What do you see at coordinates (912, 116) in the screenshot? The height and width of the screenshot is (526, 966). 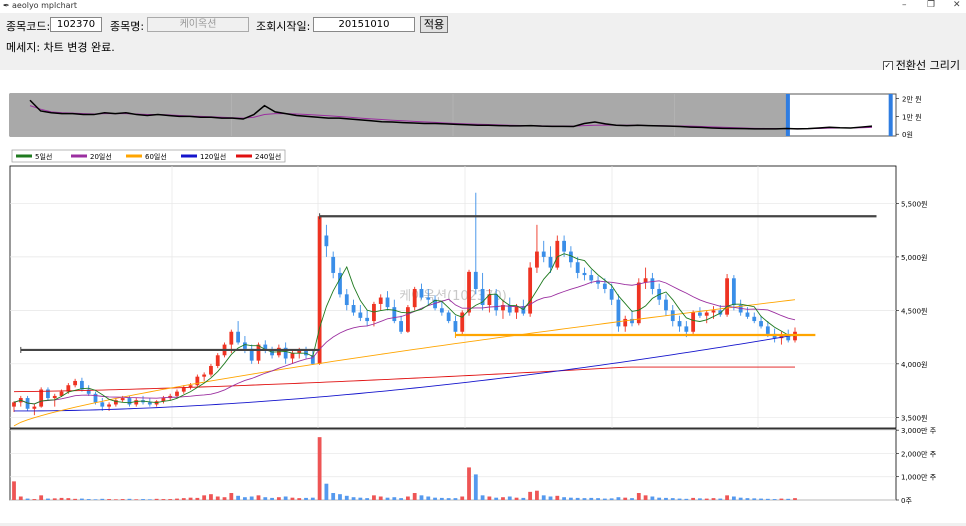 I see `overview-tick-label: 1만 원` at bounding box center [912, 116].